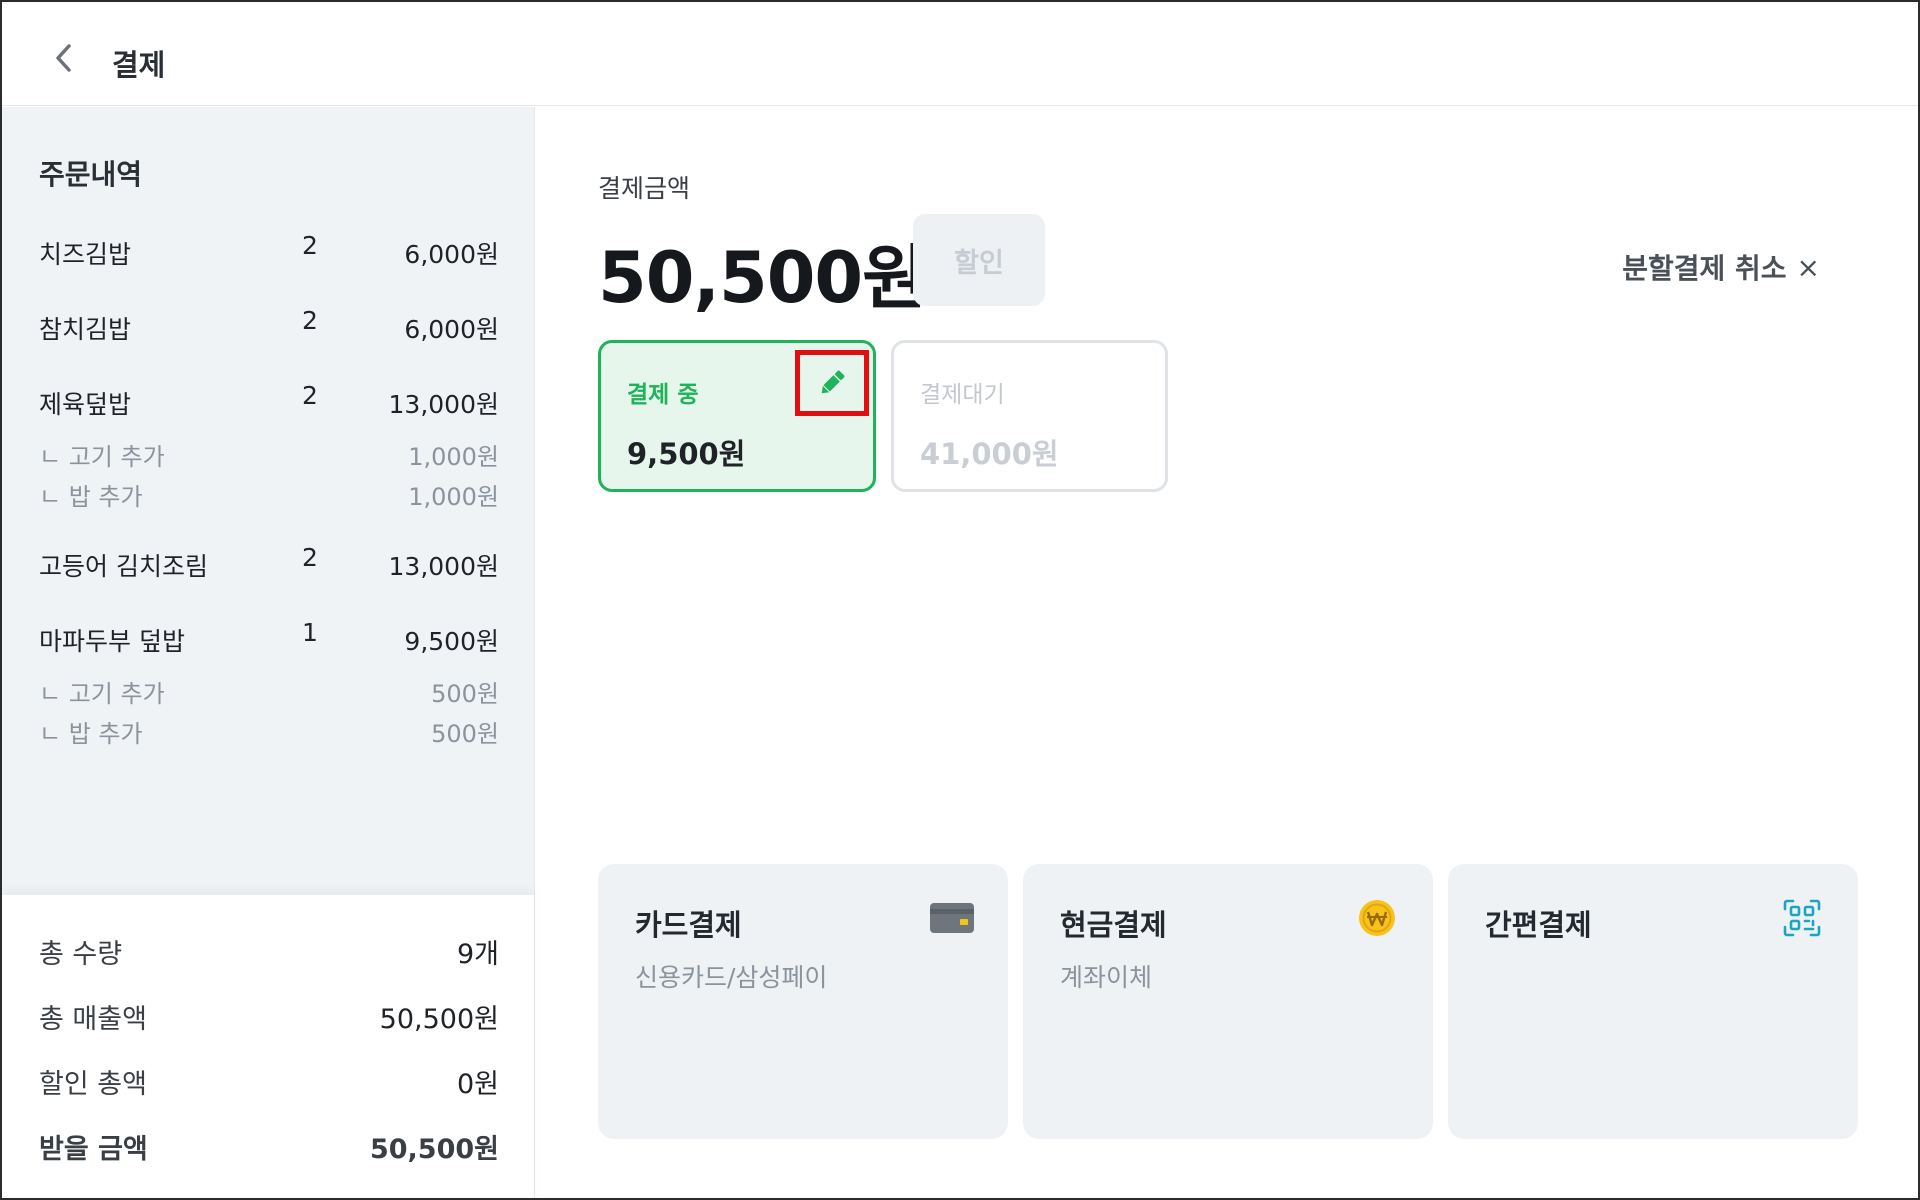 The image size is (1920, 1200). What do you see at coordinates (989, 454) in the screenshot?
I see `payment-amount: 41,000원` at bounding box center [989, 454].